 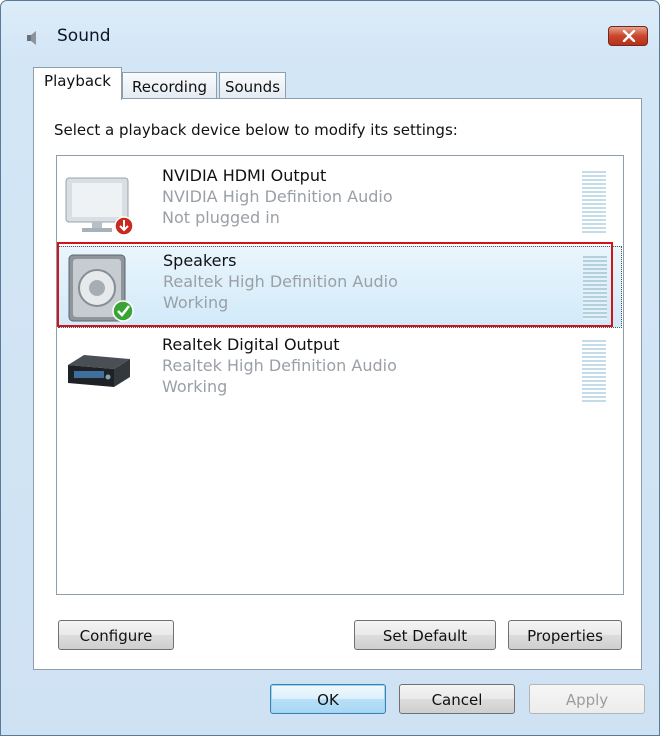 What do you see at coordinates (124, 226) in the screenshot?
I see `unplugged-icon` at bounding box center [124, 226].